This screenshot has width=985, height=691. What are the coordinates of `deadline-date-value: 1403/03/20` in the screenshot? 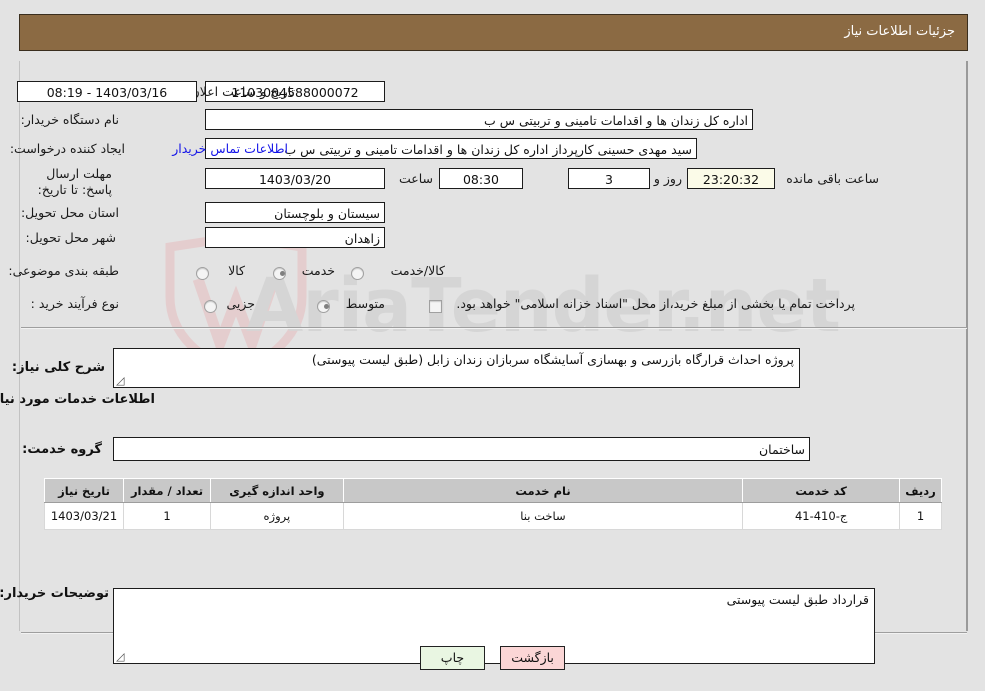 It's located at (295, 178).